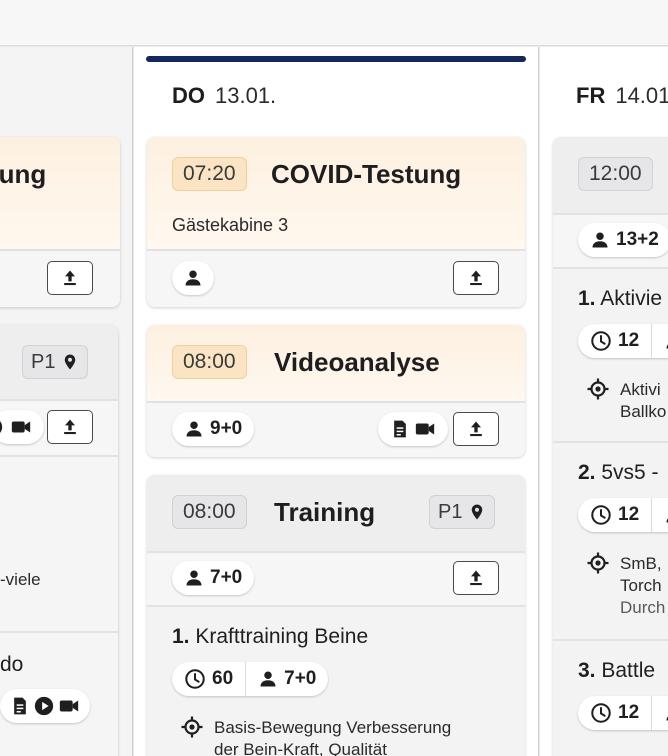  I want to click on participants-count: 9+0, so click(226, 428).